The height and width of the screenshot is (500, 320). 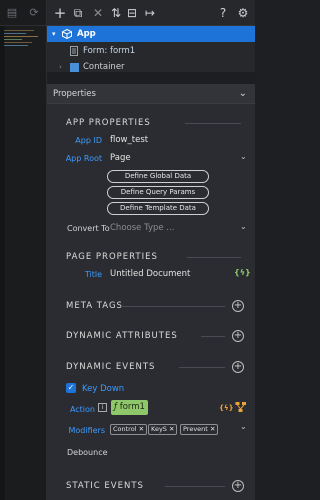 I want to click on modifier-chip: KeyS ✕, so click(x=163, y=429).